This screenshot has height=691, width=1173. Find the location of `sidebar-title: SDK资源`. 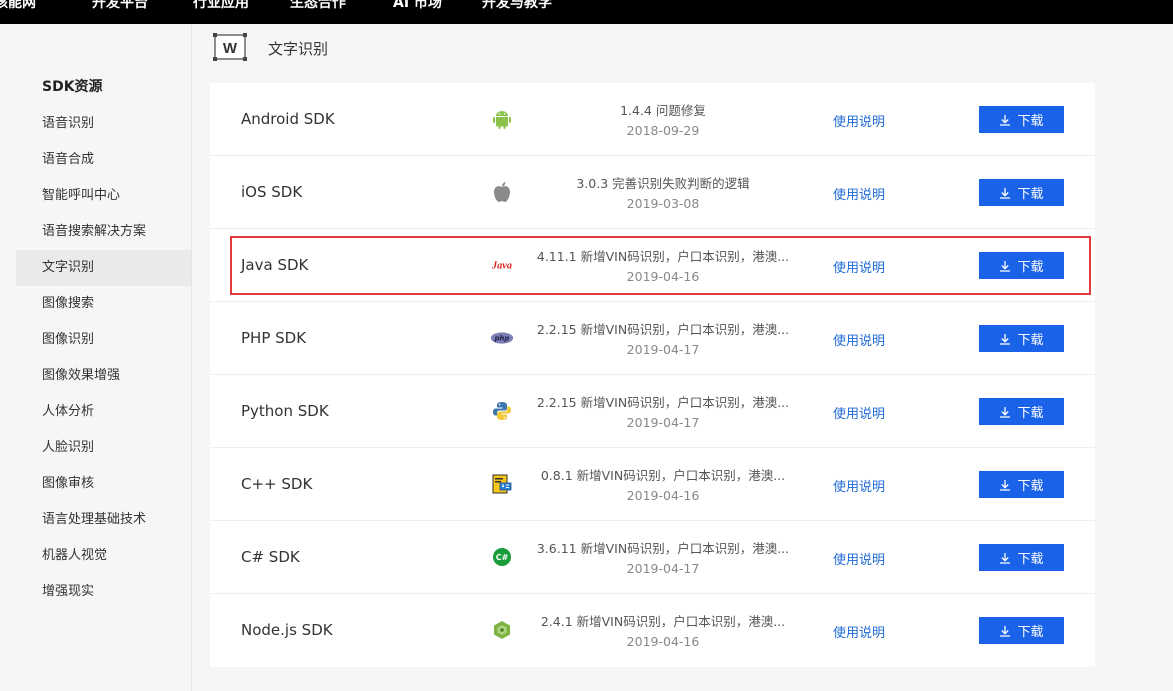

sidebar-title: SDK资源 is located at coordinates (72, 87).